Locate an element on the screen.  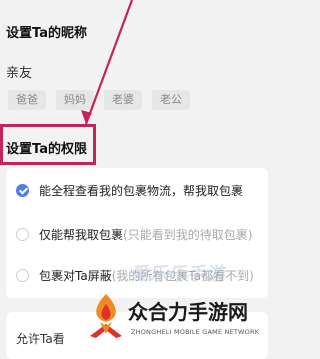
permission-option-full: 能全程查看我的包裹物流，帮我取包裹 is located at coordinates (129, 190).